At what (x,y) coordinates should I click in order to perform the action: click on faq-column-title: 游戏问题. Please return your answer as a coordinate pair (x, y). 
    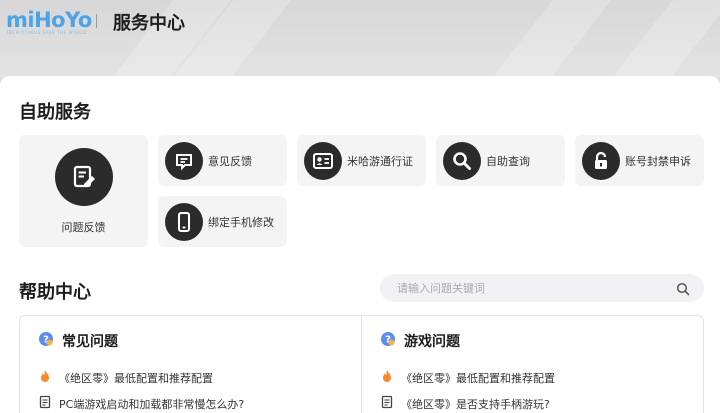
    Looking at the image, I should click on (432, 342).